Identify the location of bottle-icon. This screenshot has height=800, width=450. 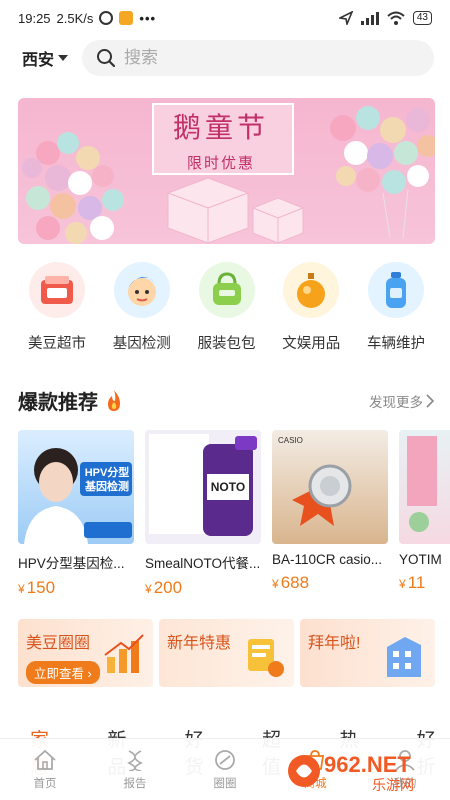
(396, 290).